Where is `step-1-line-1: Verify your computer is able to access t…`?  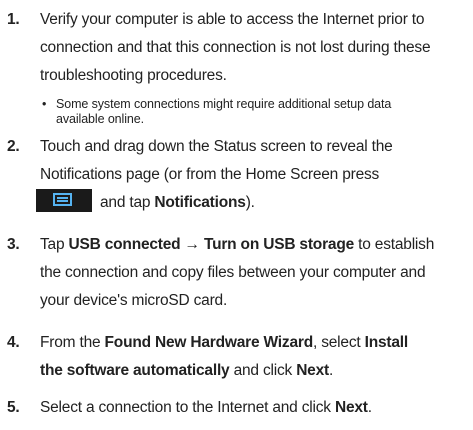
step-1-line-1: Verify your computer is able to access t… is located at coordinates (232, 19).